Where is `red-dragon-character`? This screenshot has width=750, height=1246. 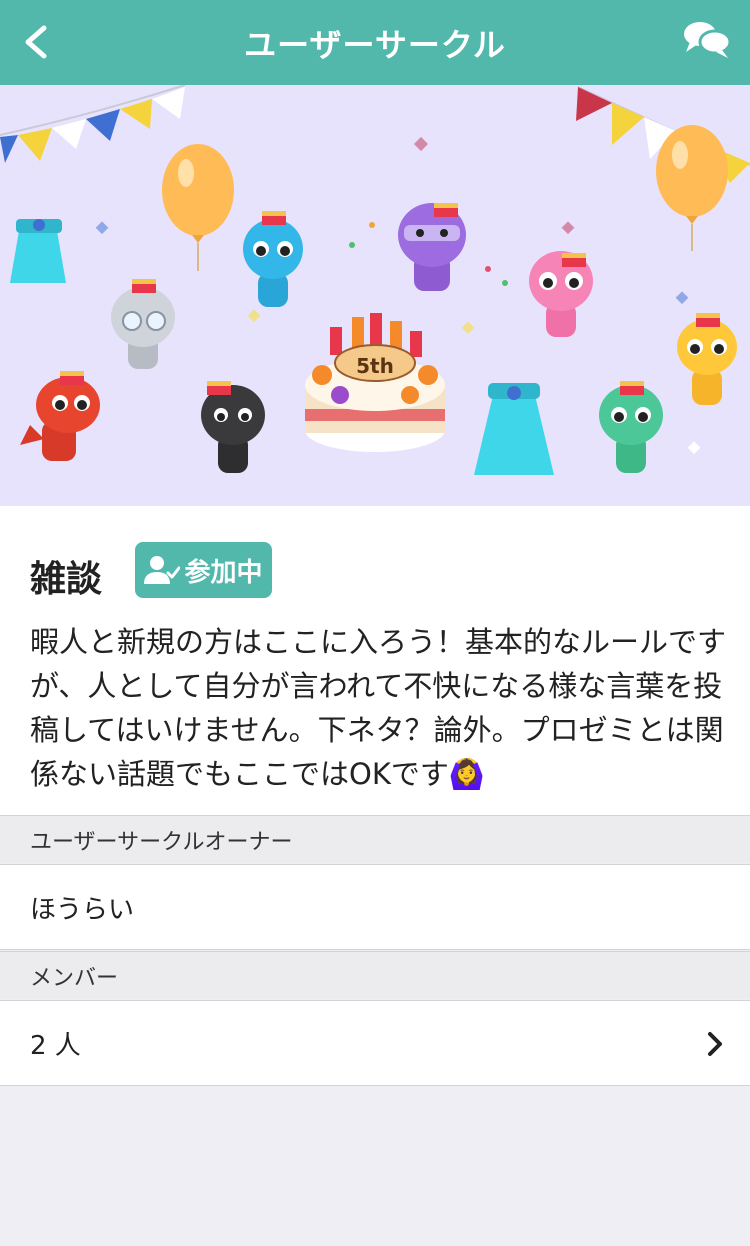
red-dragon-character is located at coordinates (60, 416).